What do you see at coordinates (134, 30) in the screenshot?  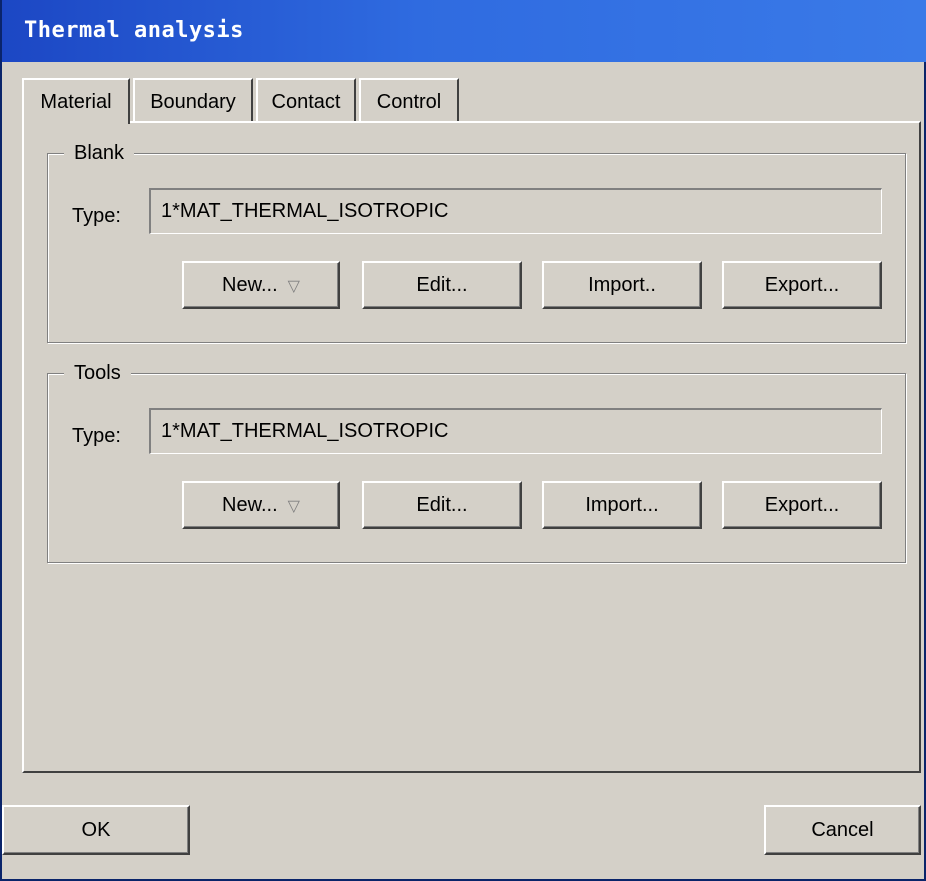 I see `window-title: Thermal analysis` at bounding box center [134, 30].